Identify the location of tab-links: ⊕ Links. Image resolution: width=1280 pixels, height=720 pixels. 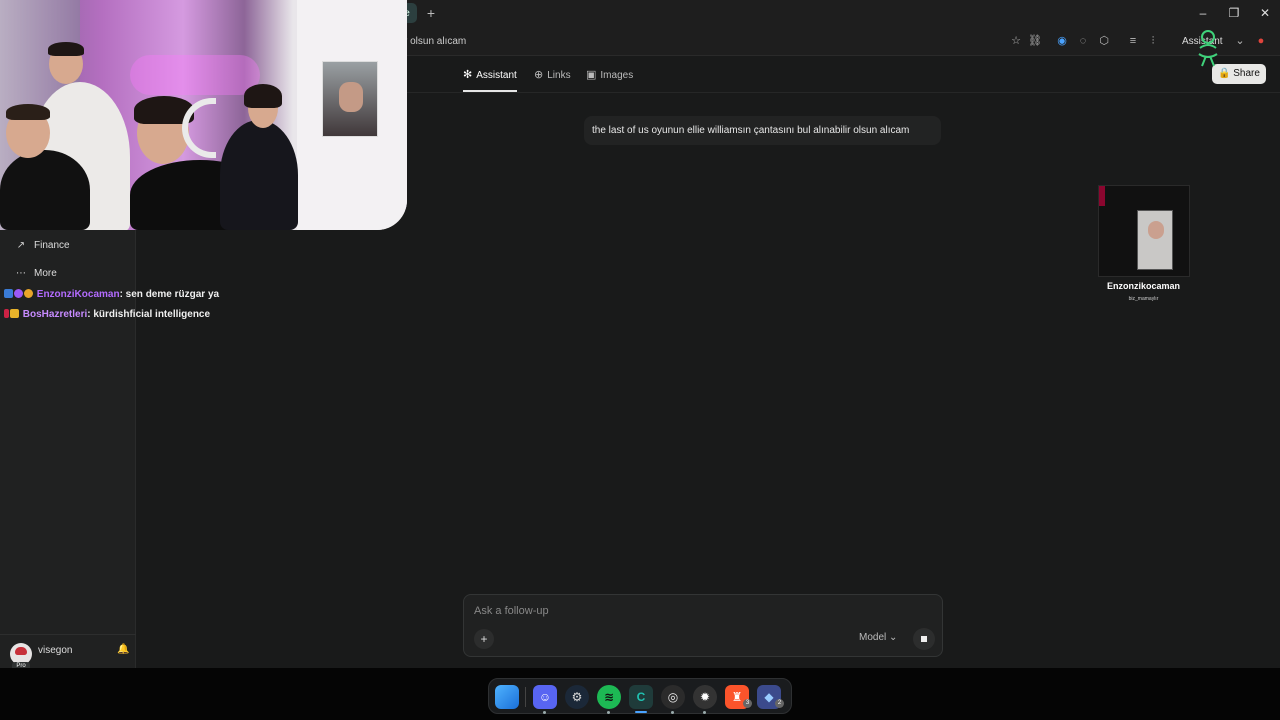
(552, 78).